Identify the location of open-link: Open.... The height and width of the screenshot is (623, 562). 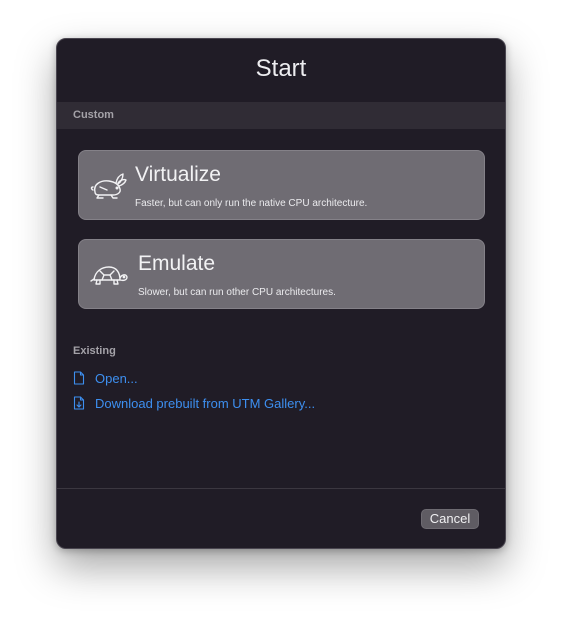
(105, 378).